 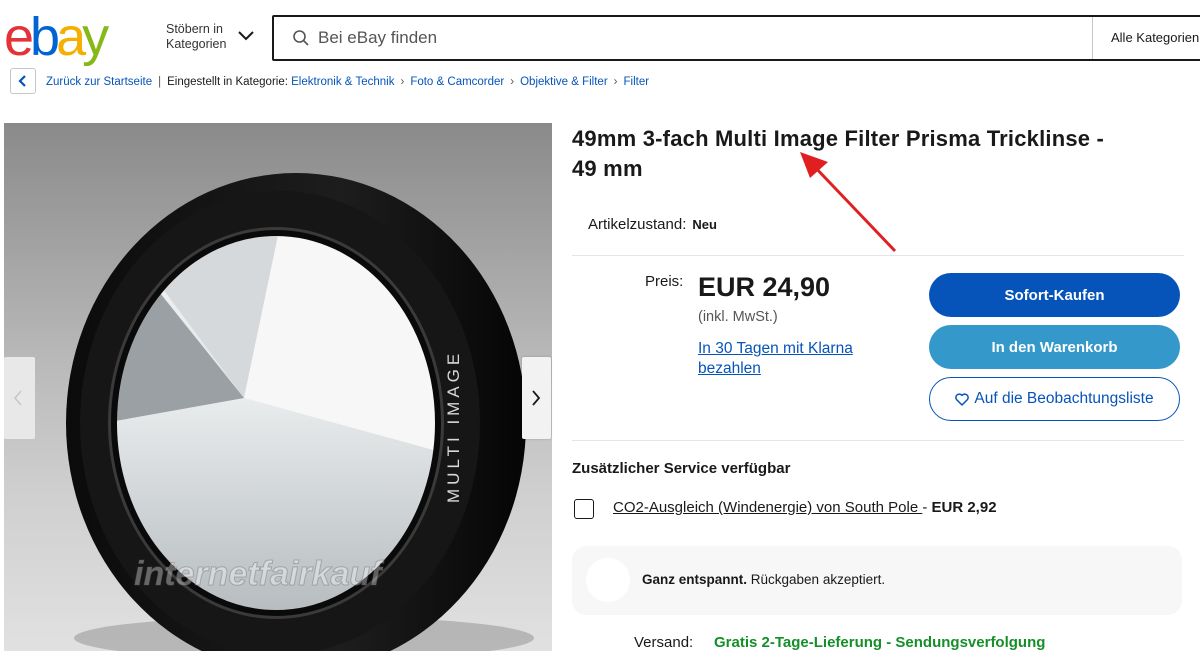 What do you see at coordinates (564, 82) in the screenshot?
I see `breadcrumb-item-lenses: Objektive & Filter` at bounding box center [564, 82].